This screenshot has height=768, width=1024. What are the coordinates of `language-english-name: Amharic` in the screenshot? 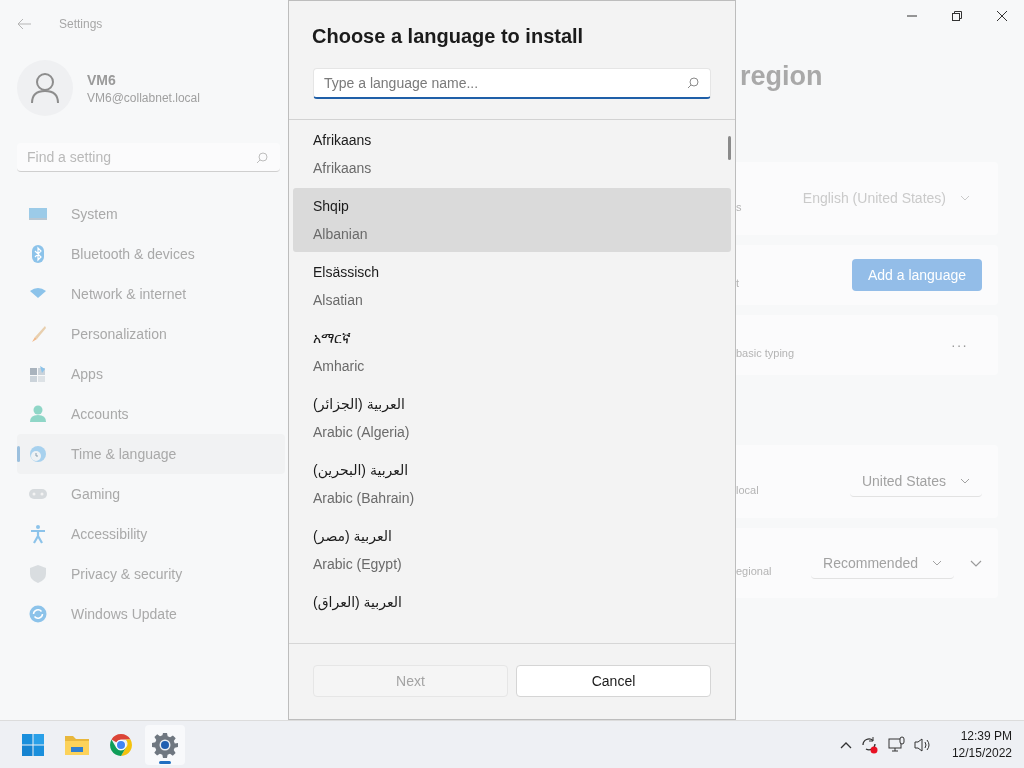 It's located at (339, 366).